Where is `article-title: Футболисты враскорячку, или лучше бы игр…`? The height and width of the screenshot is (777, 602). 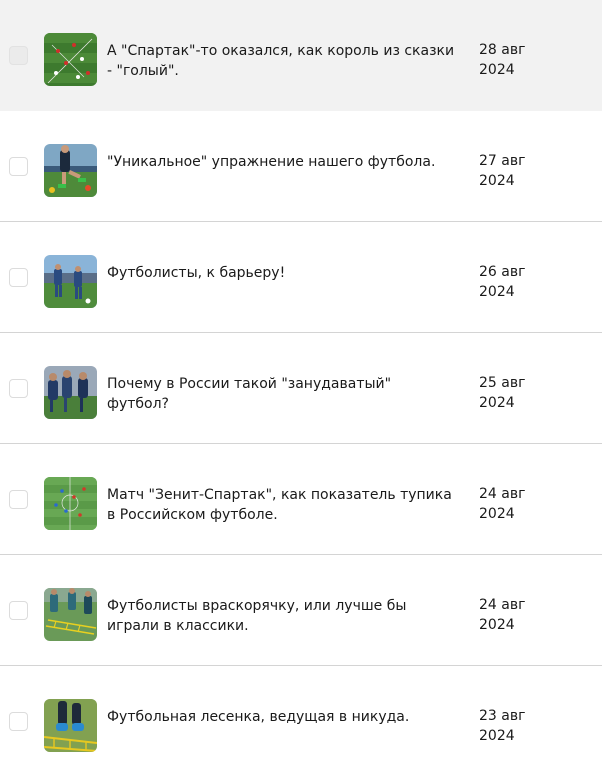
article-title: Футболисты враскорячку, или лучше бы игр… is located at coordinates (282, 616).